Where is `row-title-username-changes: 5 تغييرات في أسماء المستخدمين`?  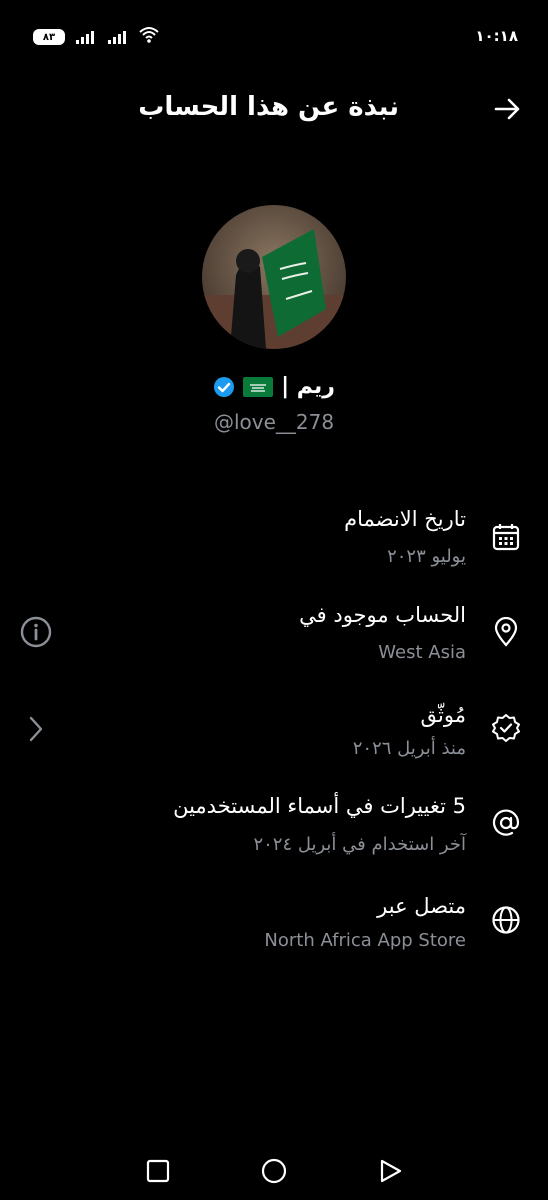
row-title-username-changes: 5 تغييرات في أسماء المستخدمين is located at coordinates (319, 806).